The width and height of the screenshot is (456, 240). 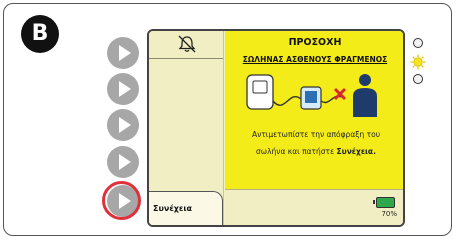 What do you see at coordinates (418, 43) in the screenshot?
I see `led-top` at bounding box center [418, 43].